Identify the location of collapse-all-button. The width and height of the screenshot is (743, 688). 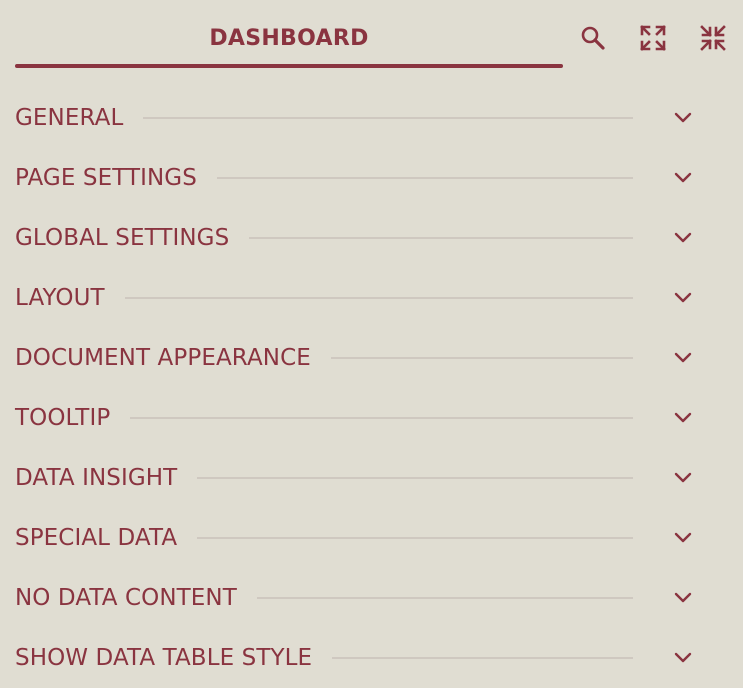
(713, 38).